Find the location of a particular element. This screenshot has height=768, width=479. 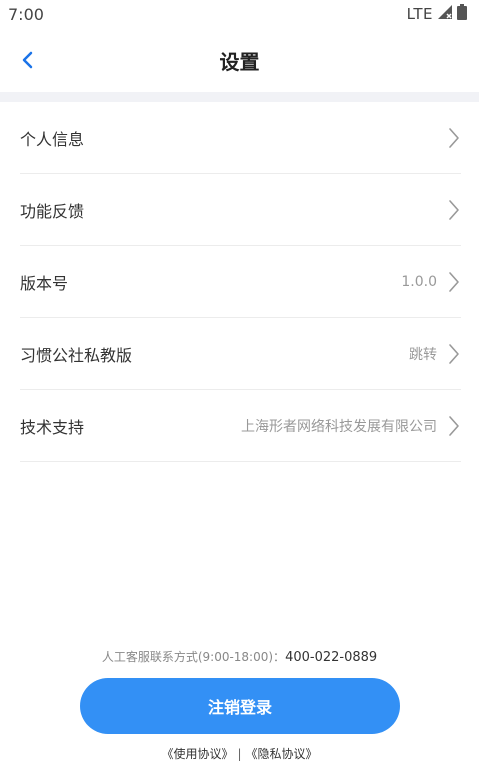

page-title: 设置 is located at coordinates (239, 61).